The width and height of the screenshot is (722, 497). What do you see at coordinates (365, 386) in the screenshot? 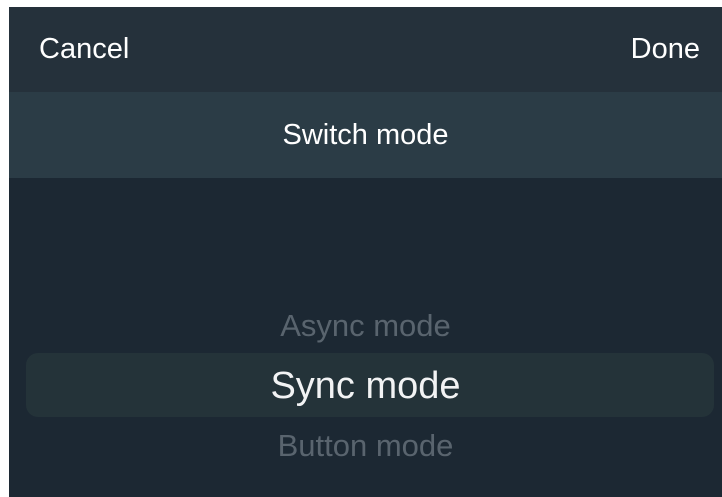
I see `picker-option-sync-mode: Sync mode` at bounding box center [365, 386].